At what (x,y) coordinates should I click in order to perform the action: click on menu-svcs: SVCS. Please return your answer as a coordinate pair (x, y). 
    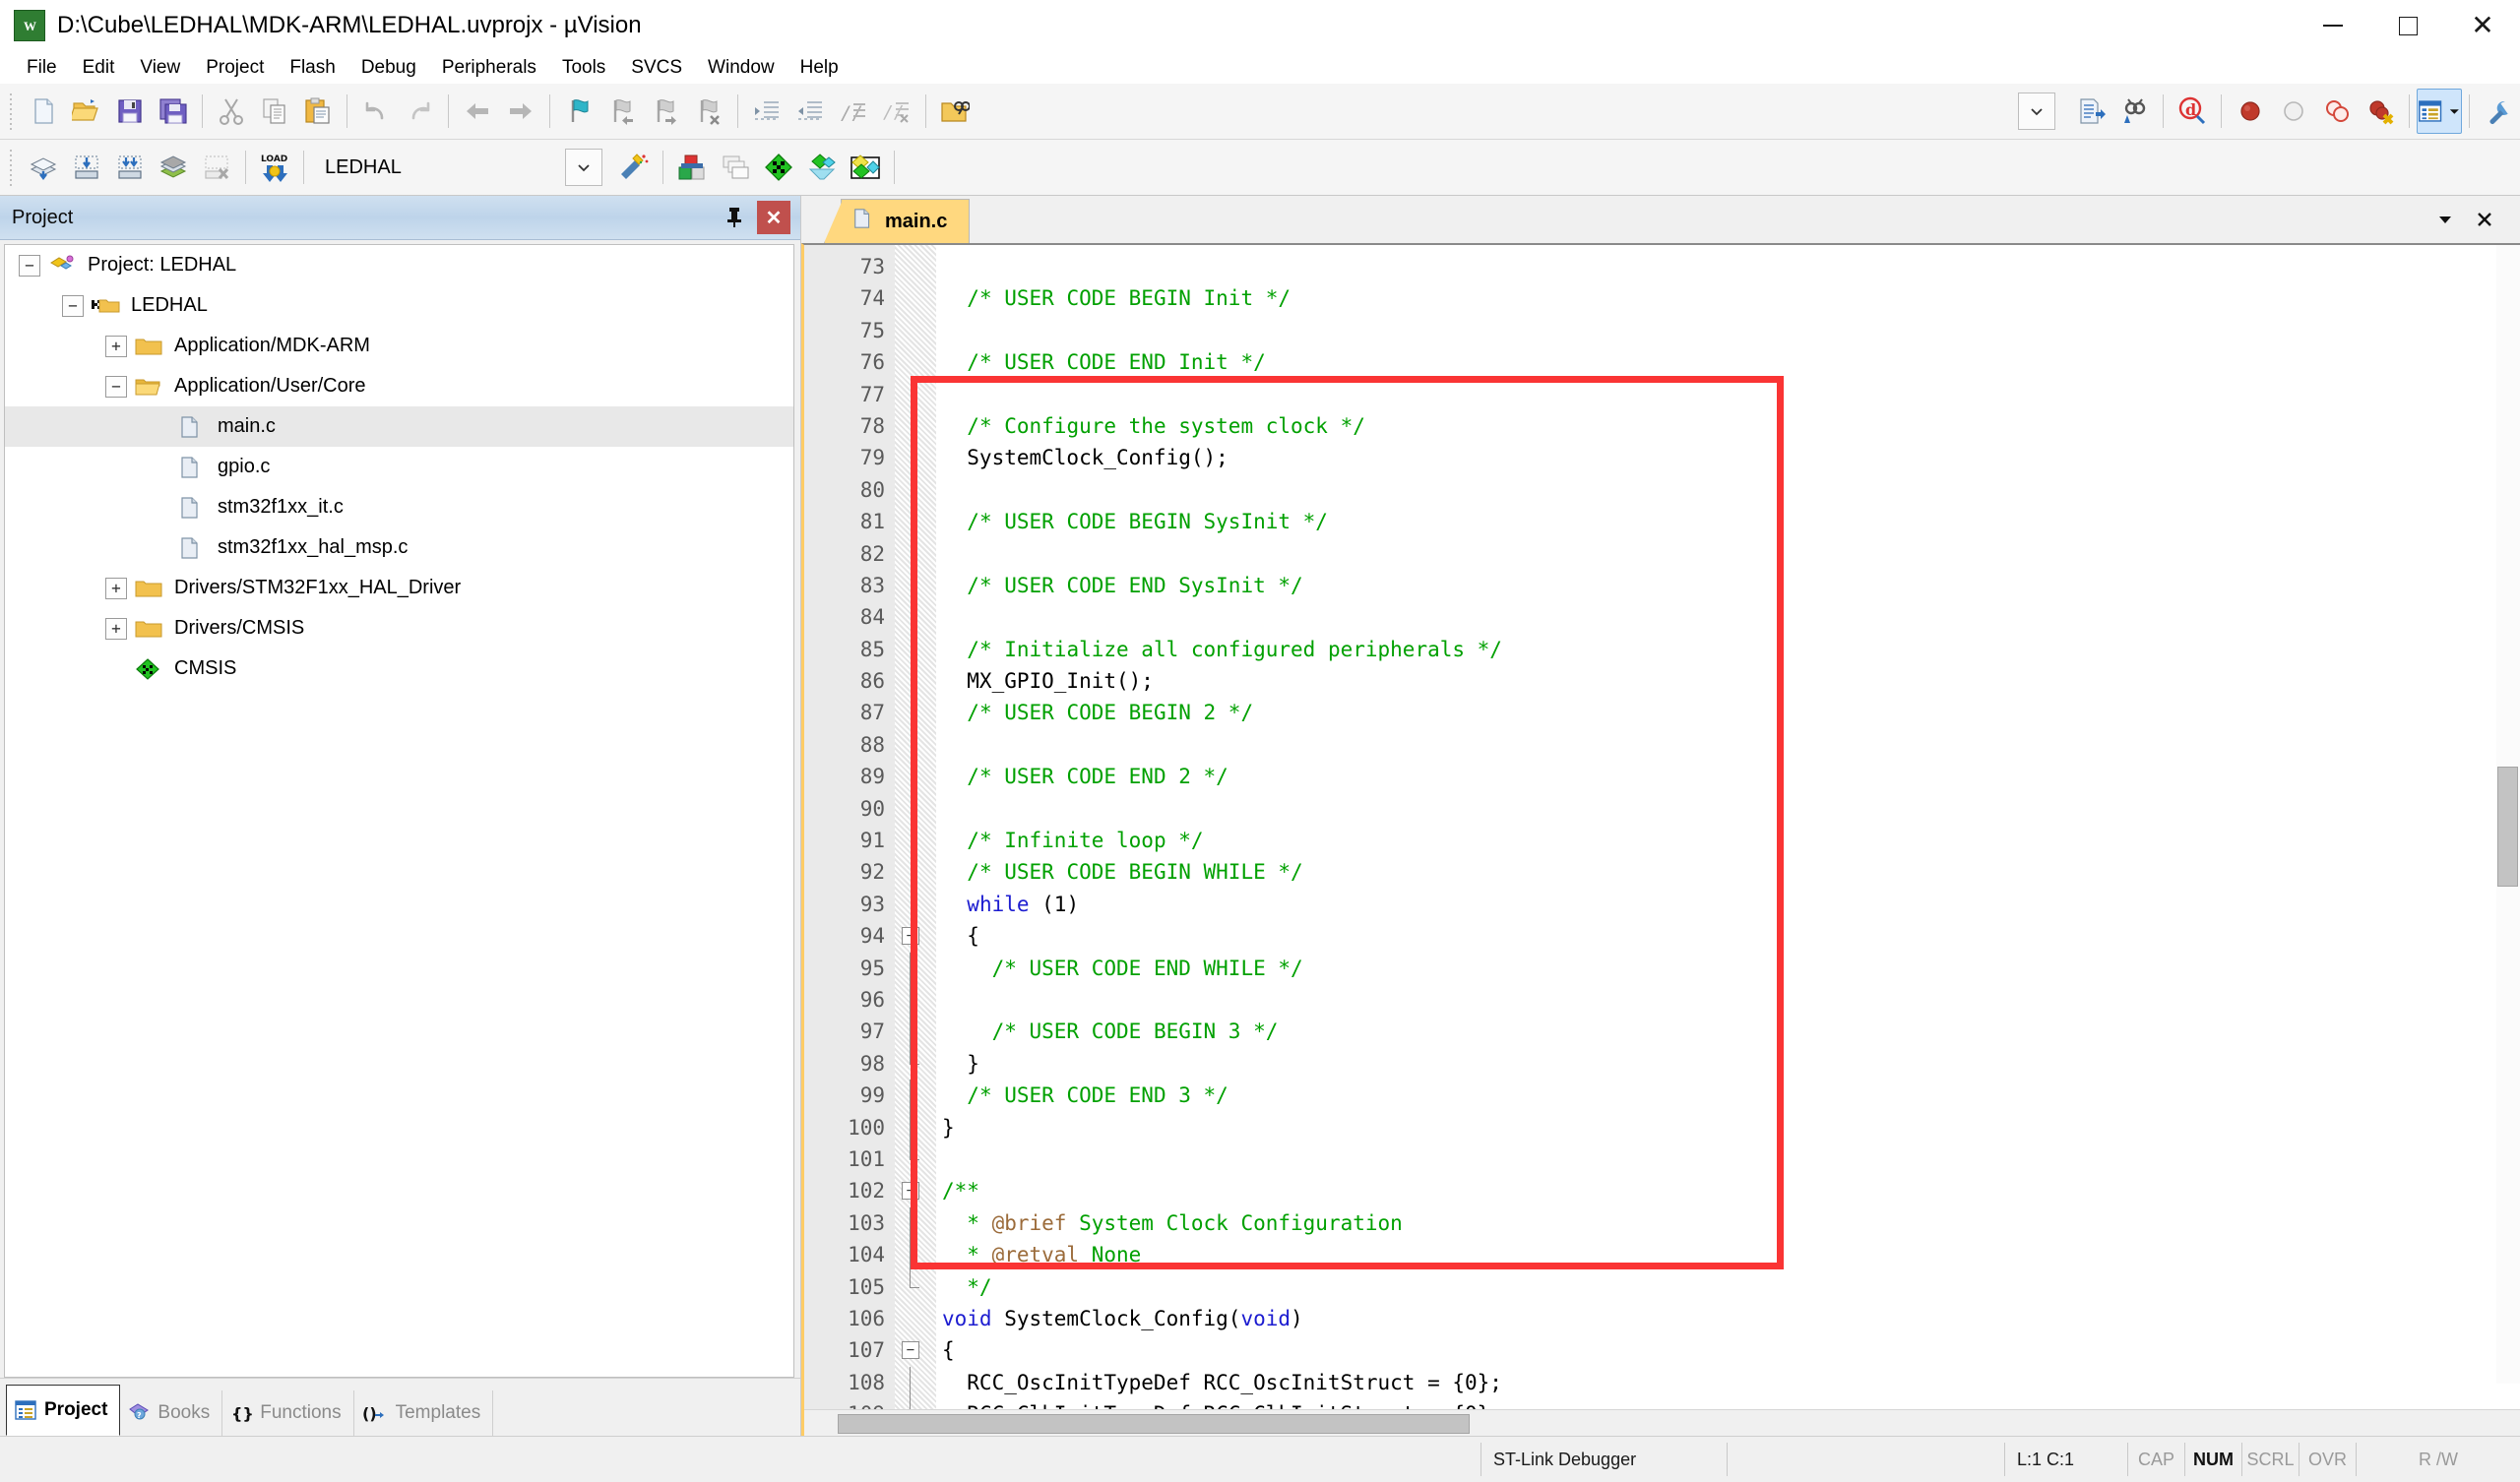
    Looking at the image, I should click on (656, 68).